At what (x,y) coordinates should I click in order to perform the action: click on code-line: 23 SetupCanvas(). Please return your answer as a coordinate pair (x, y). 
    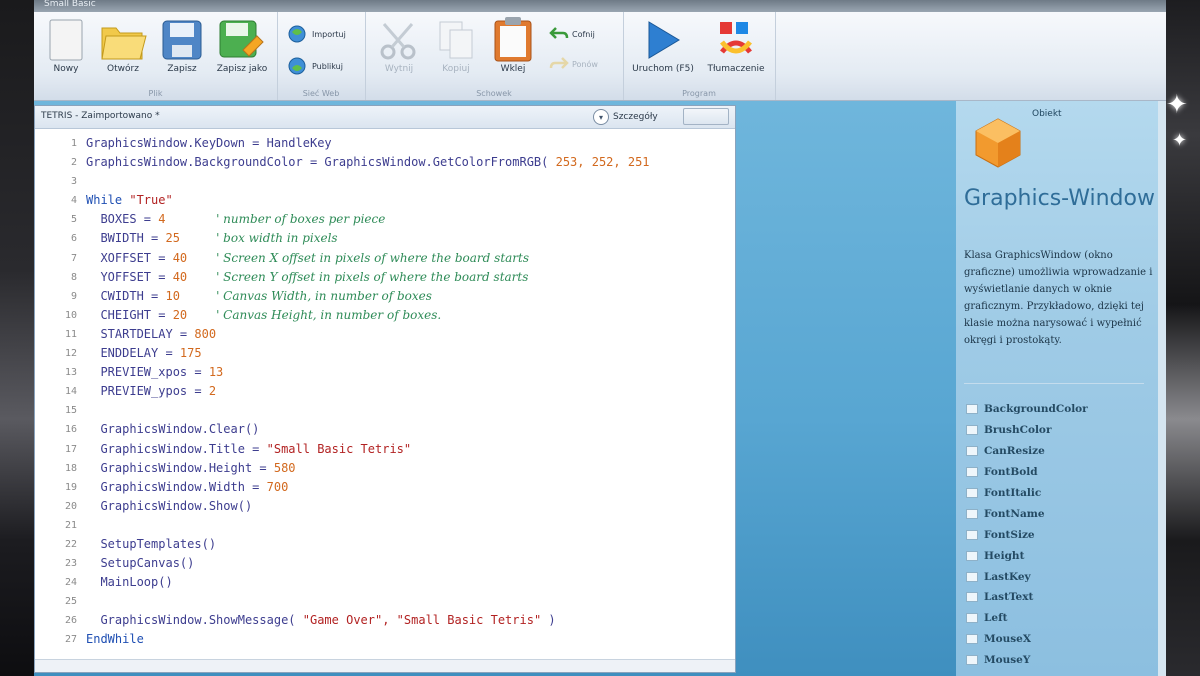
    Looking at the image, I should click on (380, 563).